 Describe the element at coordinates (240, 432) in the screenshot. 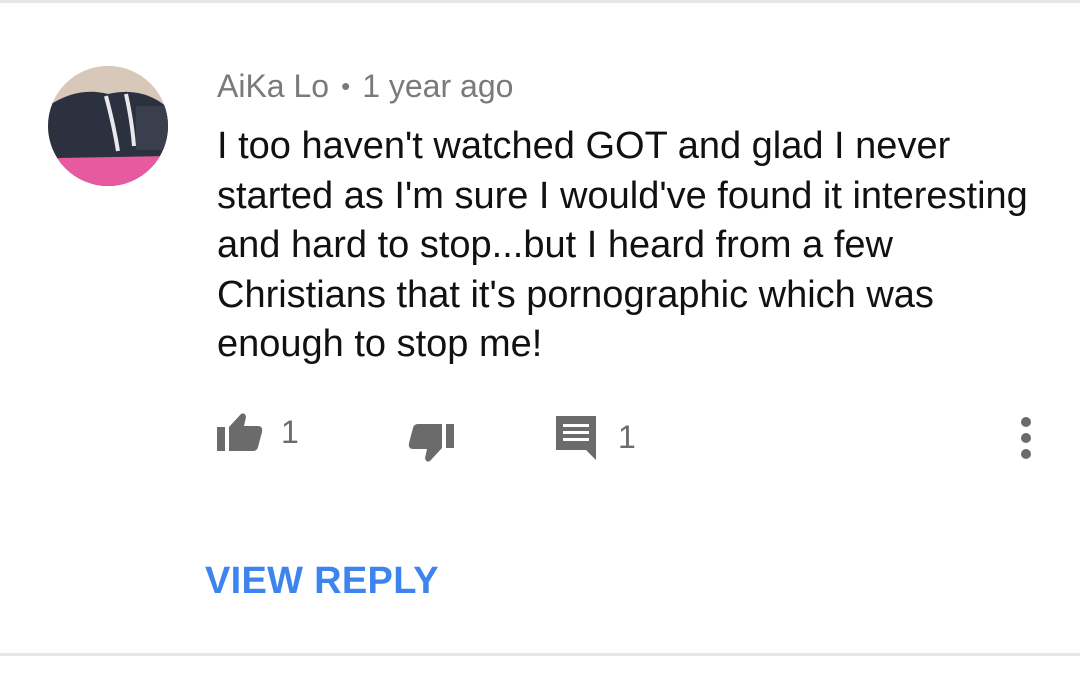

I see `thumbs-up-icon` at that location.